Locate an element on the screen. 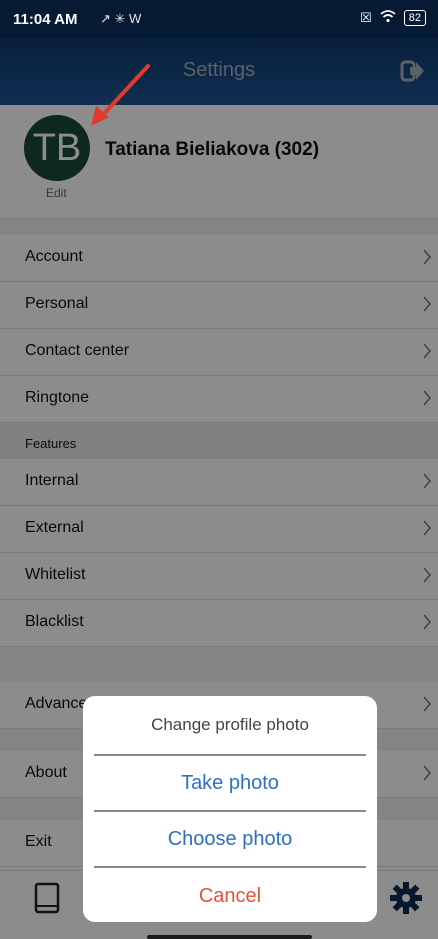 This screenshot has width=438, height=939. annotation-arrow-icon is located at coordinates (120, 95).